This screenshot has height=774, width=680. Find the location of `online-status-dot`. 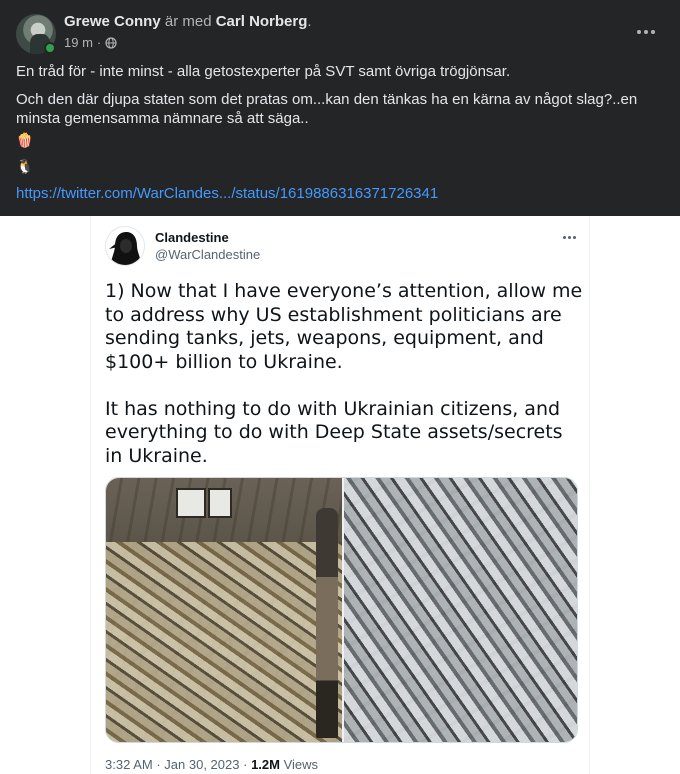

online-status-dot is located at coordinates (50, 48).